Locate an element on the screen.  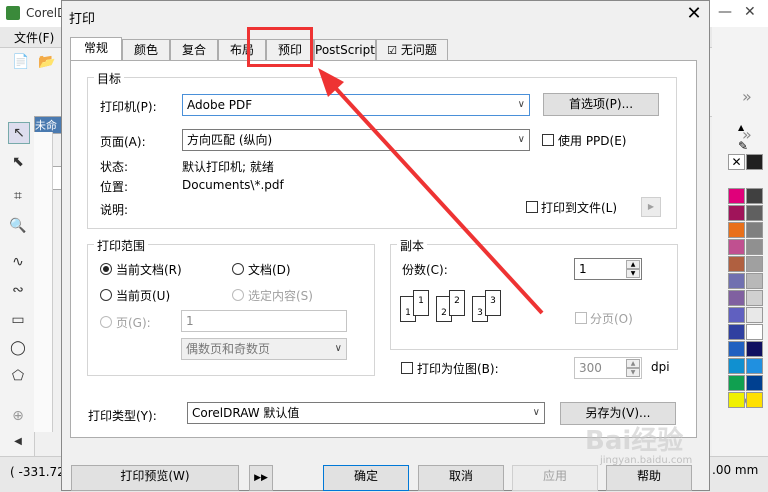
annotation-arrow is located at coordinates (431, 191).